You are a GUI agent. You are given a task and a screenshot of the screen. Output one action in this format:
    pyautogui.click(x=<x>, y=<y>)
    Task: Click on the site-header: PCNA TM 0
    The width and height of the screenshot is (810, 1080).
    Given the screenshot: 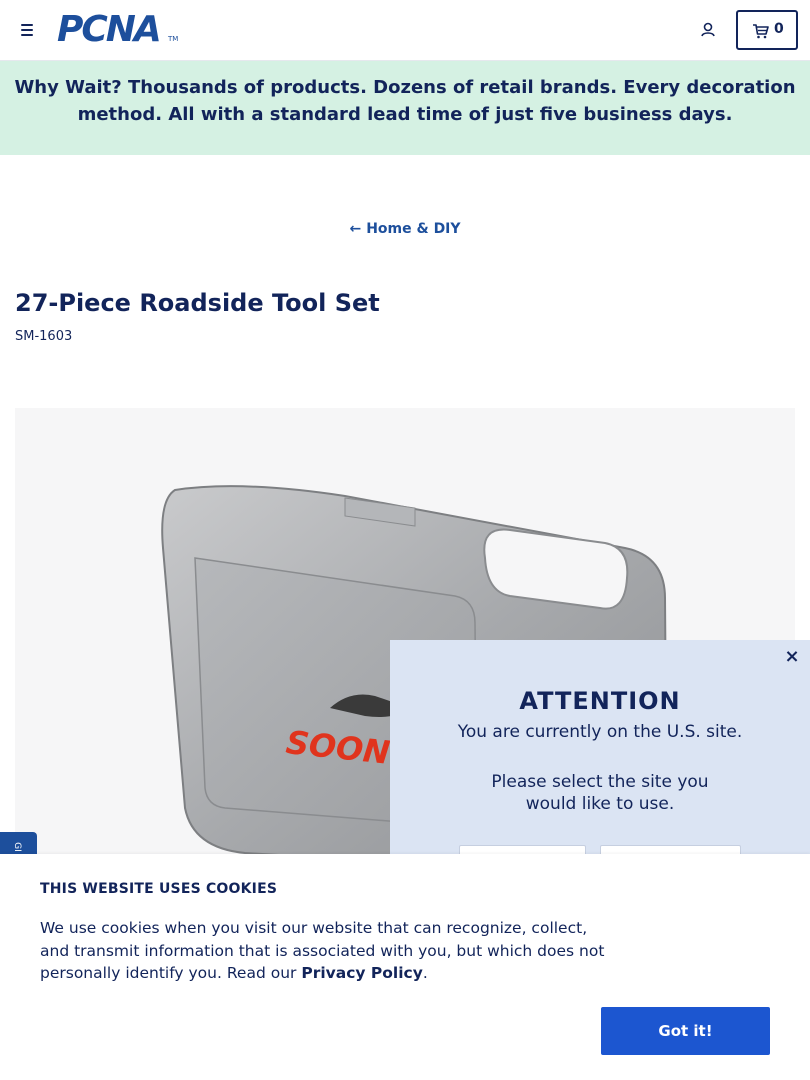 What is the action you would take?
    pyautogui.click(x=405, y=30)
    